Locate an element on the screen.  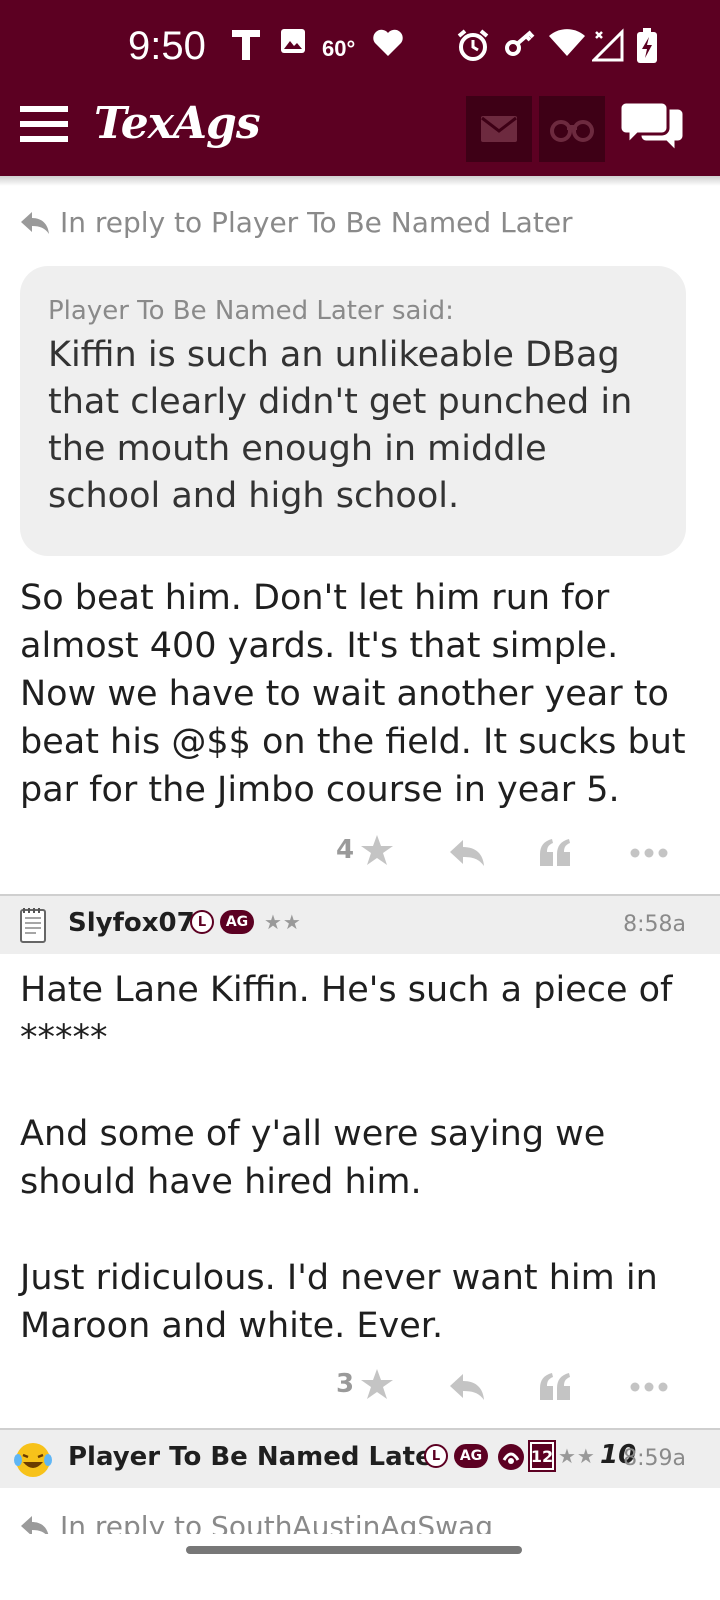
home-gesture-bar is located at coordinates (354, 1550).